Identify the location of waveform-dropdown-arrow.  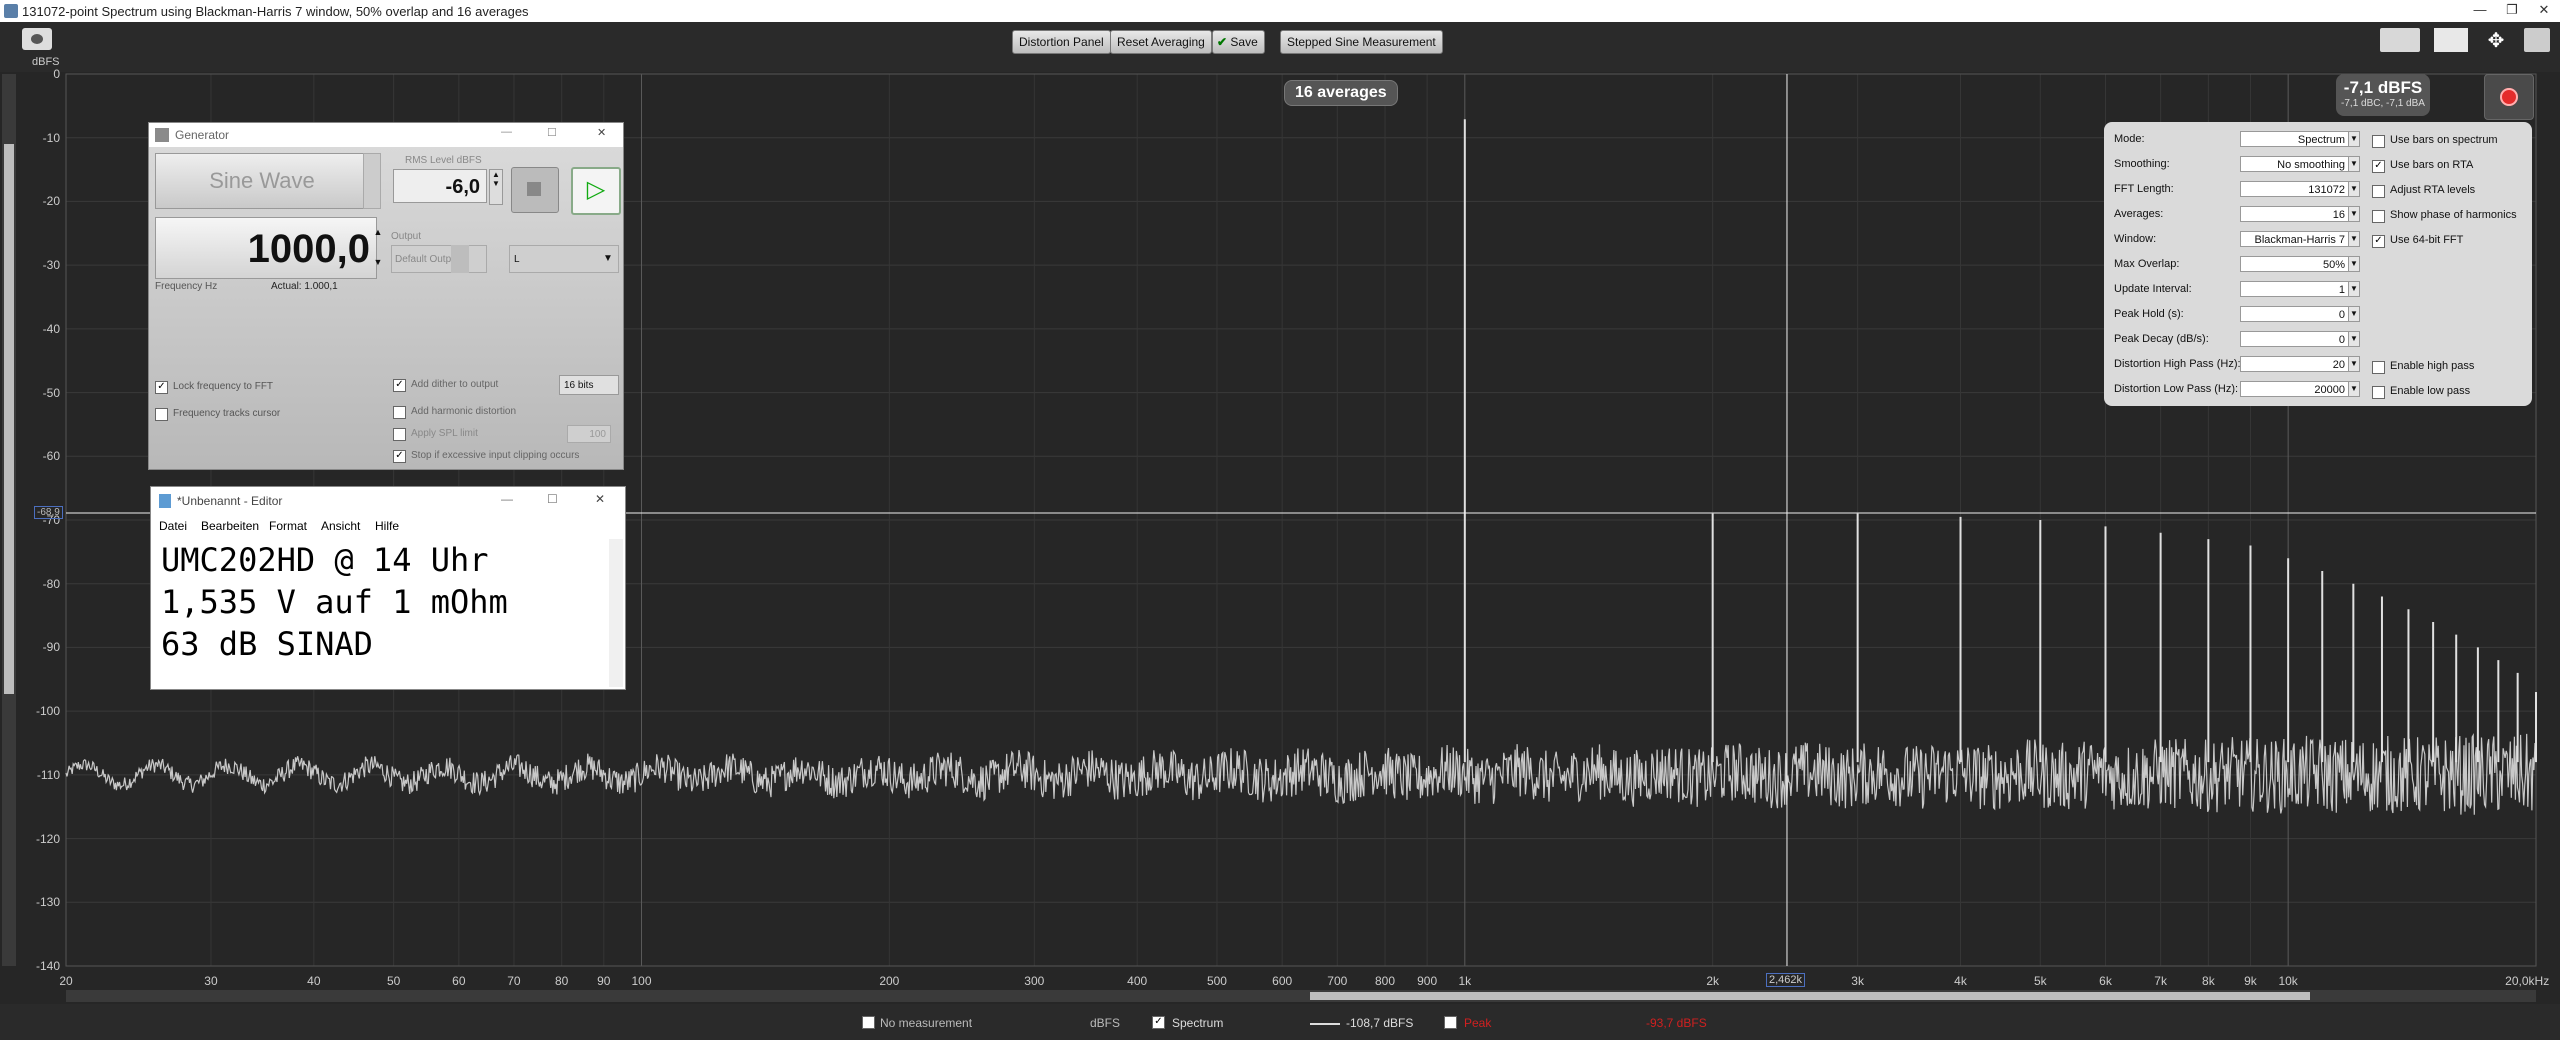
(372, 181).